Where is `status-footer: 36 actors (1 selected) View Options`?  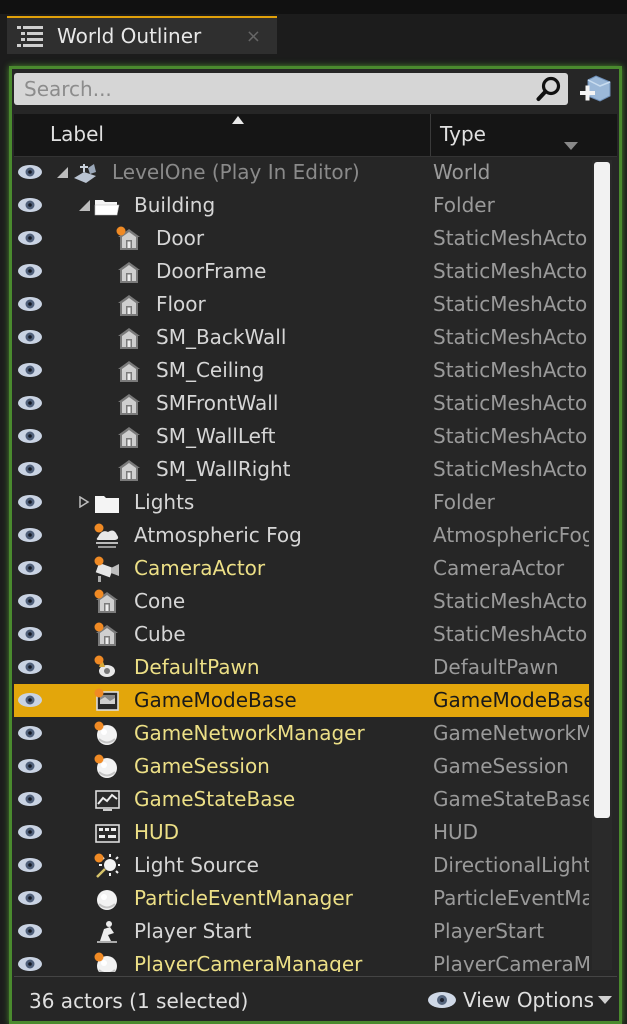
status-footer: 36 actors (1 selected) View Options is located at coordinates (315, 998).